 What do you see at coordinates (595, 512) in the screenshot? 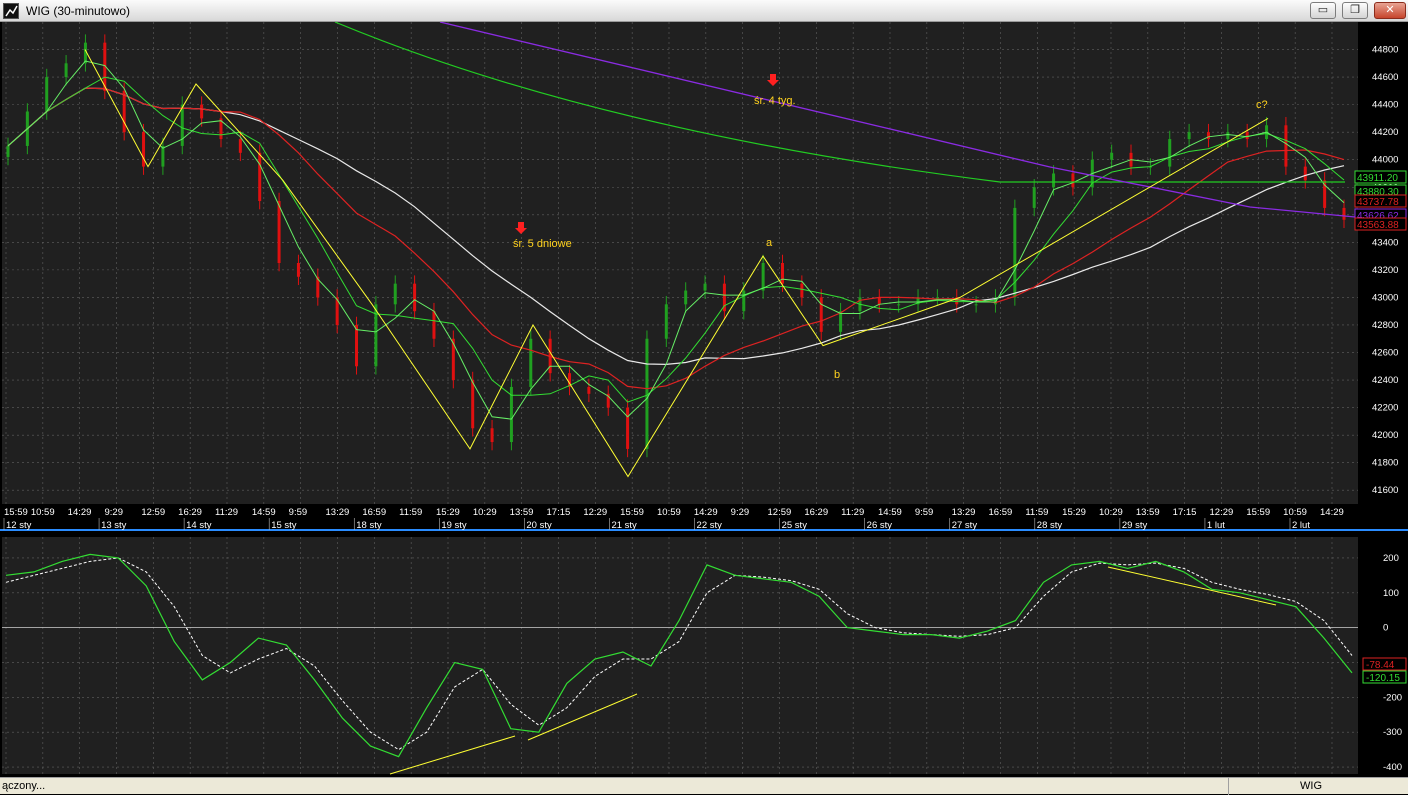
I see `x-time-label: 12:29` at bounding box center [595, 512].